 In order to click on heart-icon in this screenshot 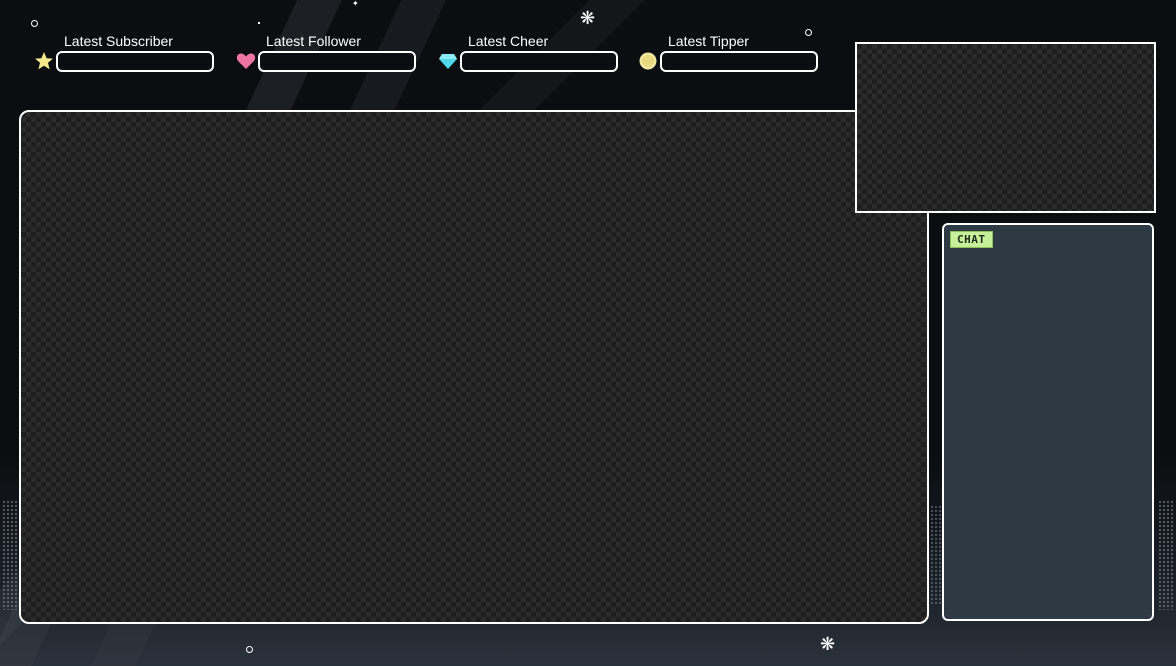, I will do `click(246, 61)`.